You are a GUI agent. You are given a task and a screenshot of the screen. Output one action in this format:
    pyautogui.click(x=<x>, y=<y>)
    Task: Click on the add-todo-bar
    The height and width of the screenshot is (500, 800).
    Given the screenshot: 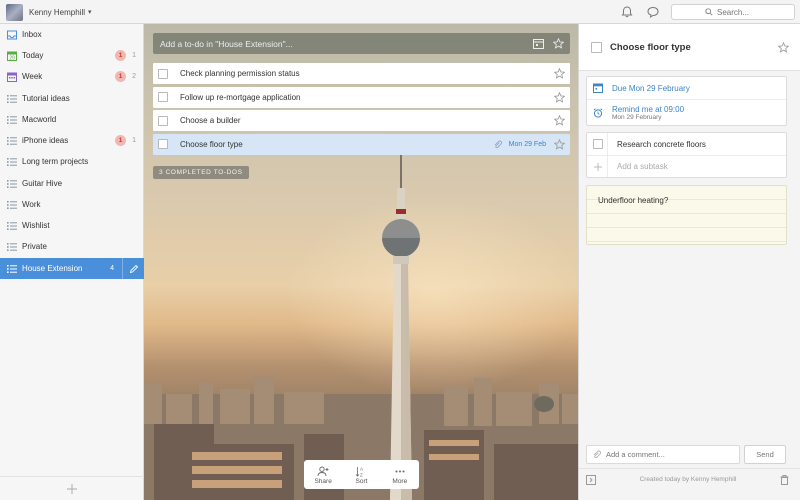 What is the action you would take?
    pyautogui.click(x=361, y=43)
    